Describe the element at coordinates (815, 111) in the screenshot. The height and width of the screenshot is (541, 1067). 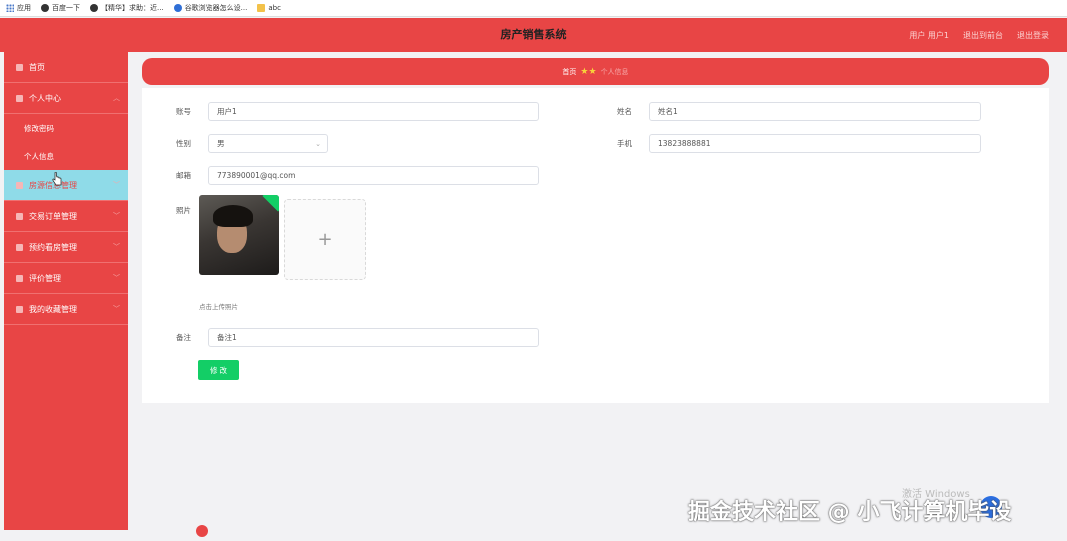
I see `name-input: 姓名1` at that location.